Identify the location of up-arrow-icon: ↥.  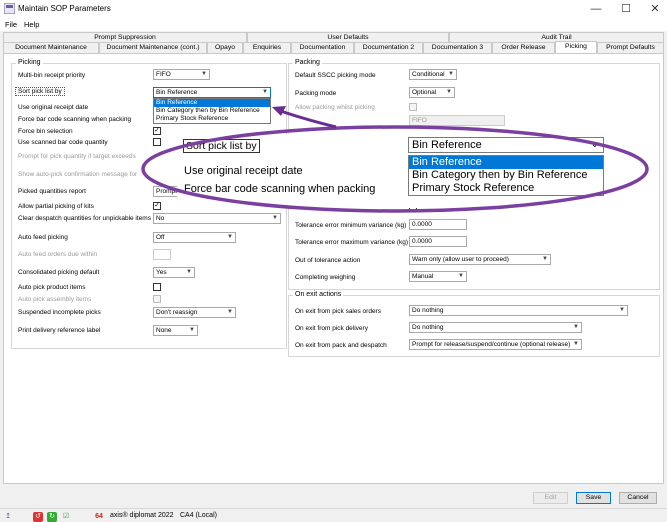
(8, 517).